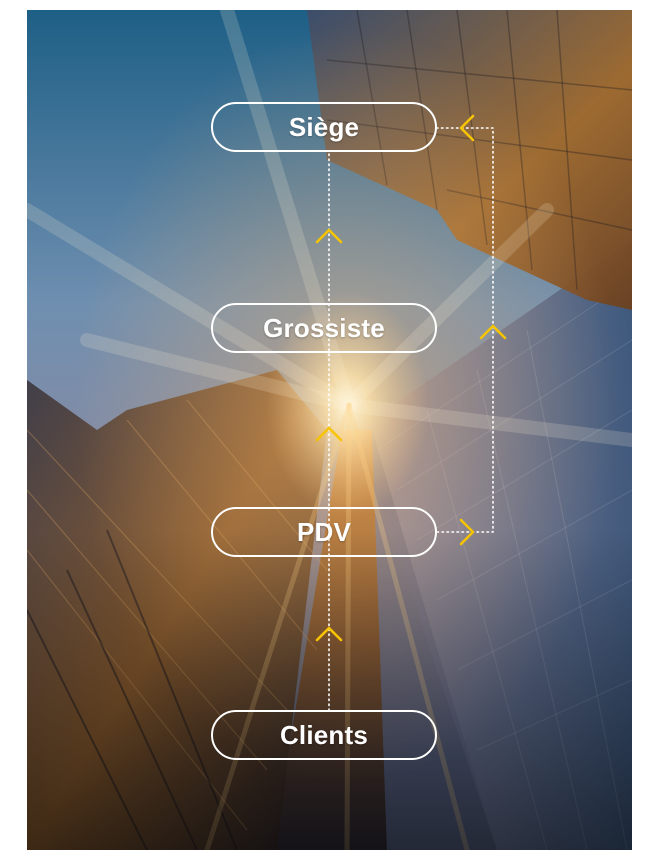 This screenshot has width=647, height=852. I want to click on node-clients-label: Clients, so click(324, 734).